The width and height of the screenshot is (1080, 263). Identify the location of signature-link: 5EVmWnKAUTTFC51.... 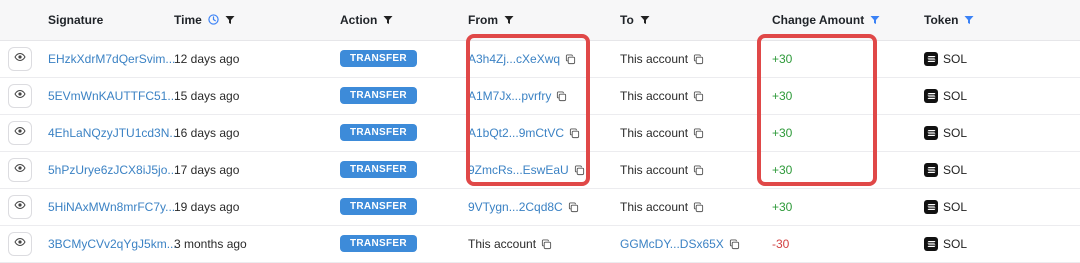
(112, 96).